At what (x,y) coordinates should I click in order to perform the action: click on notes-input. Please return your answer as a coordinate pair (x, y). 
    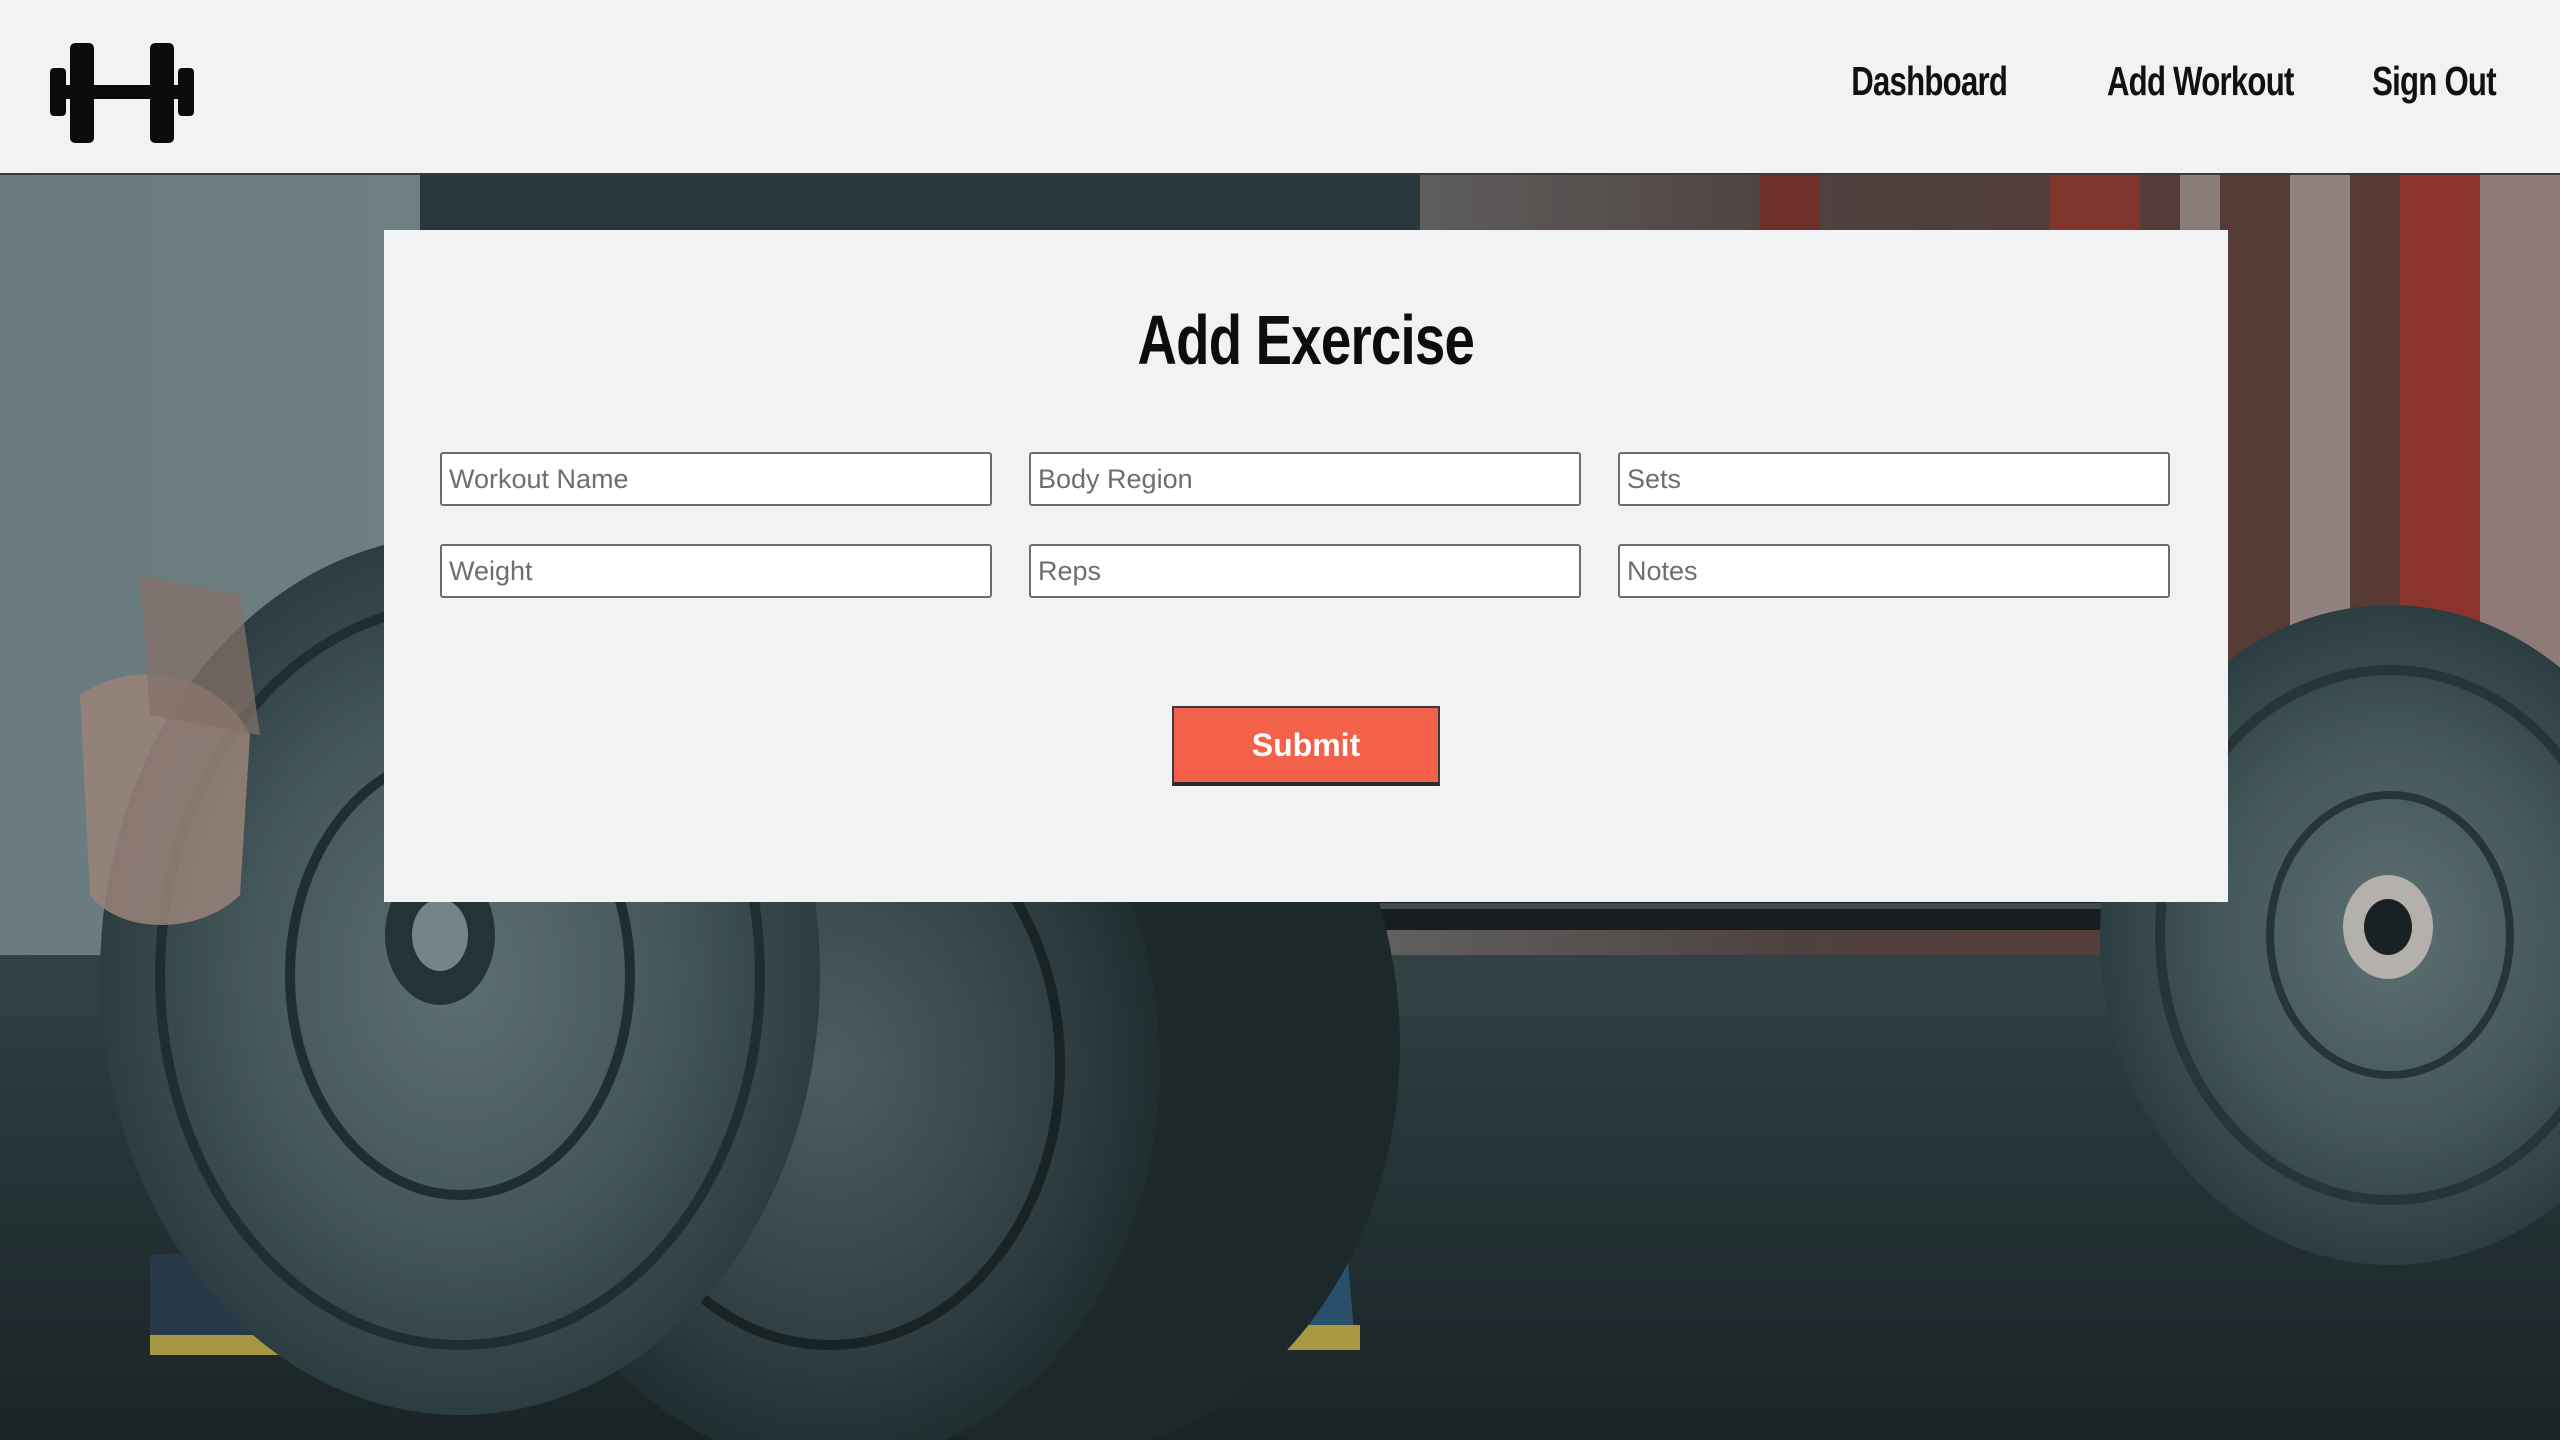
    Looking at the image, I should click on (1894, 571).